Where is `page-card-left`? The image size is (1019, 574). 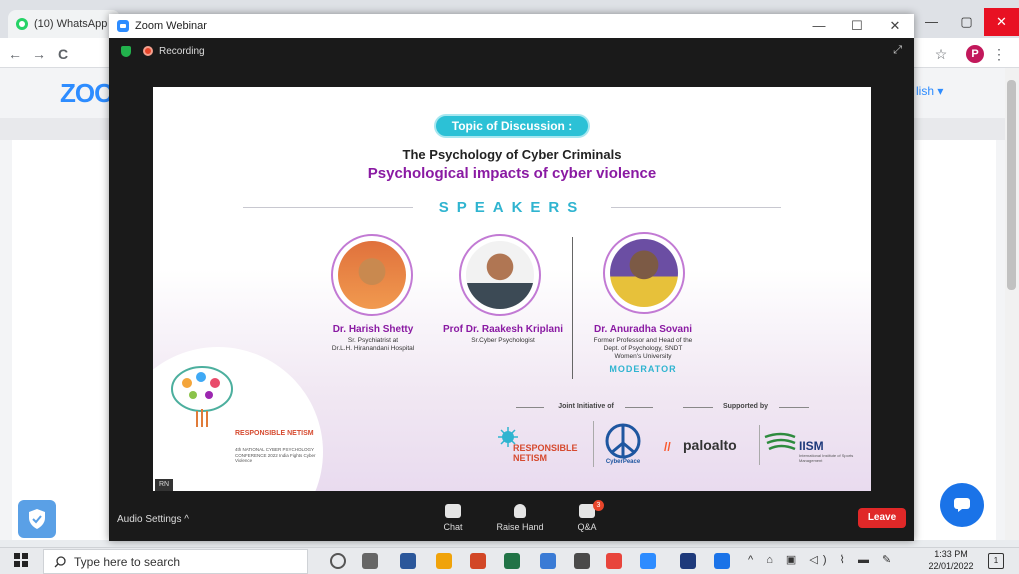 page-card-left is located at coordinates (60, 340).